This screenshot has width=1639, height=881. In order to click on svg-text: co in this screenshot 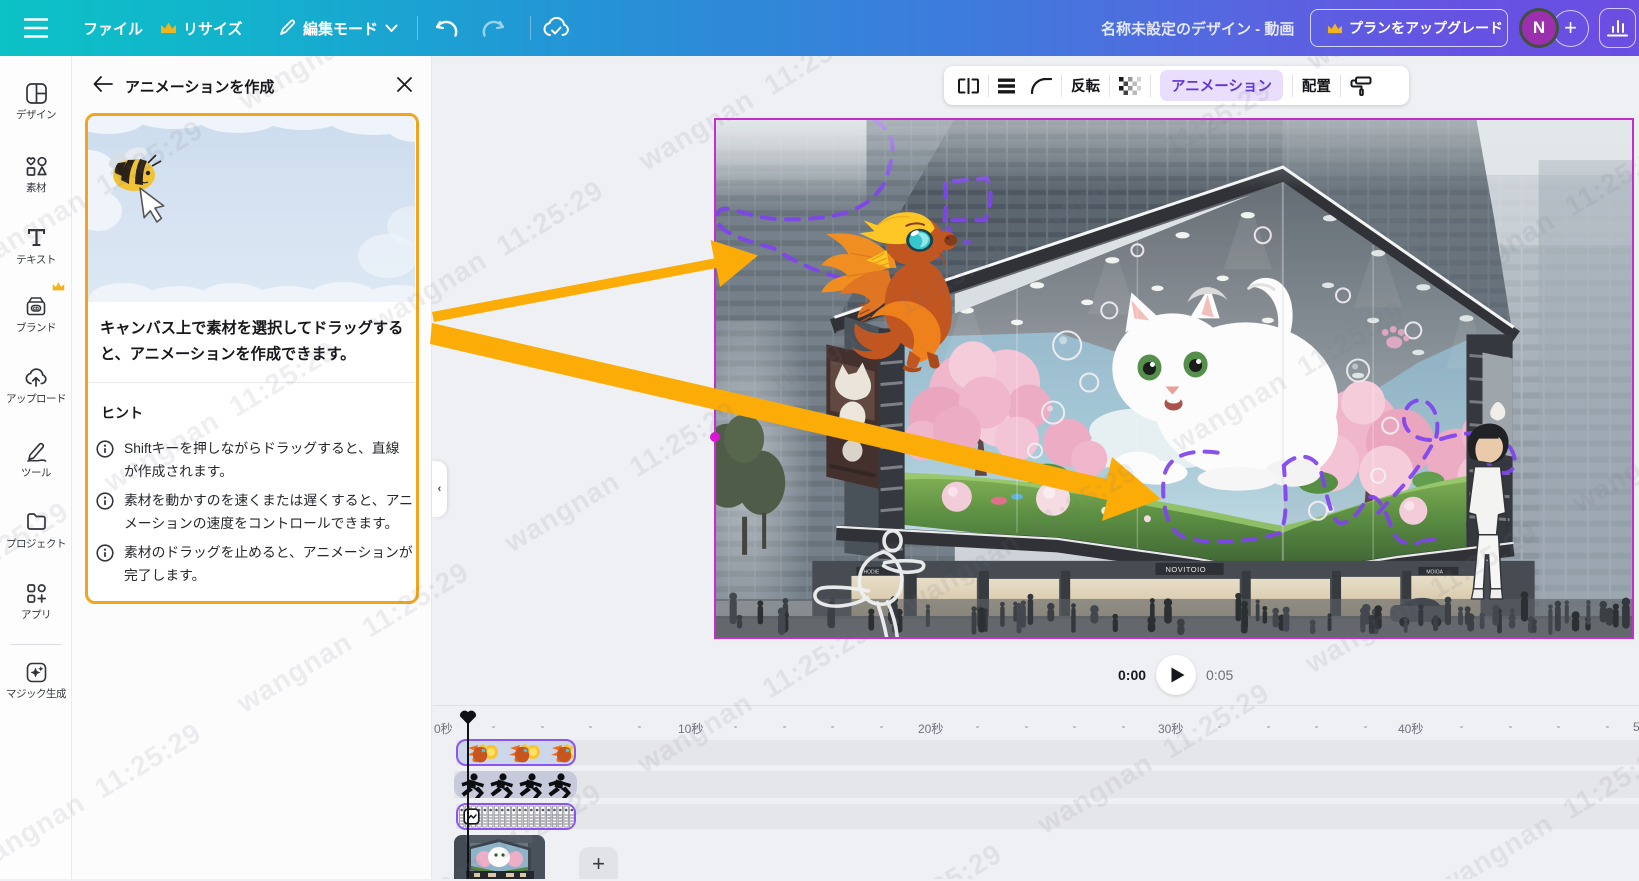, I will do `click(36, 309)`.